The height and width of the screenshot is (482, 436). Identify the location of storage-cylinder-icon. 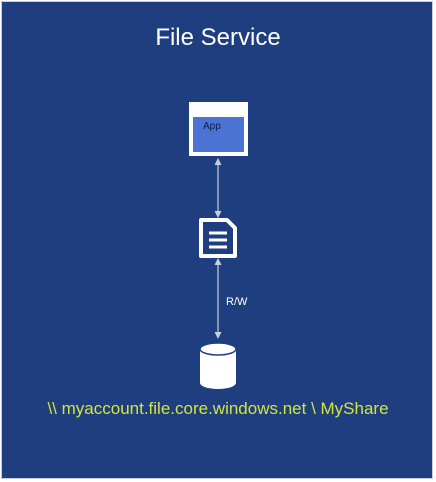
(218, 365).